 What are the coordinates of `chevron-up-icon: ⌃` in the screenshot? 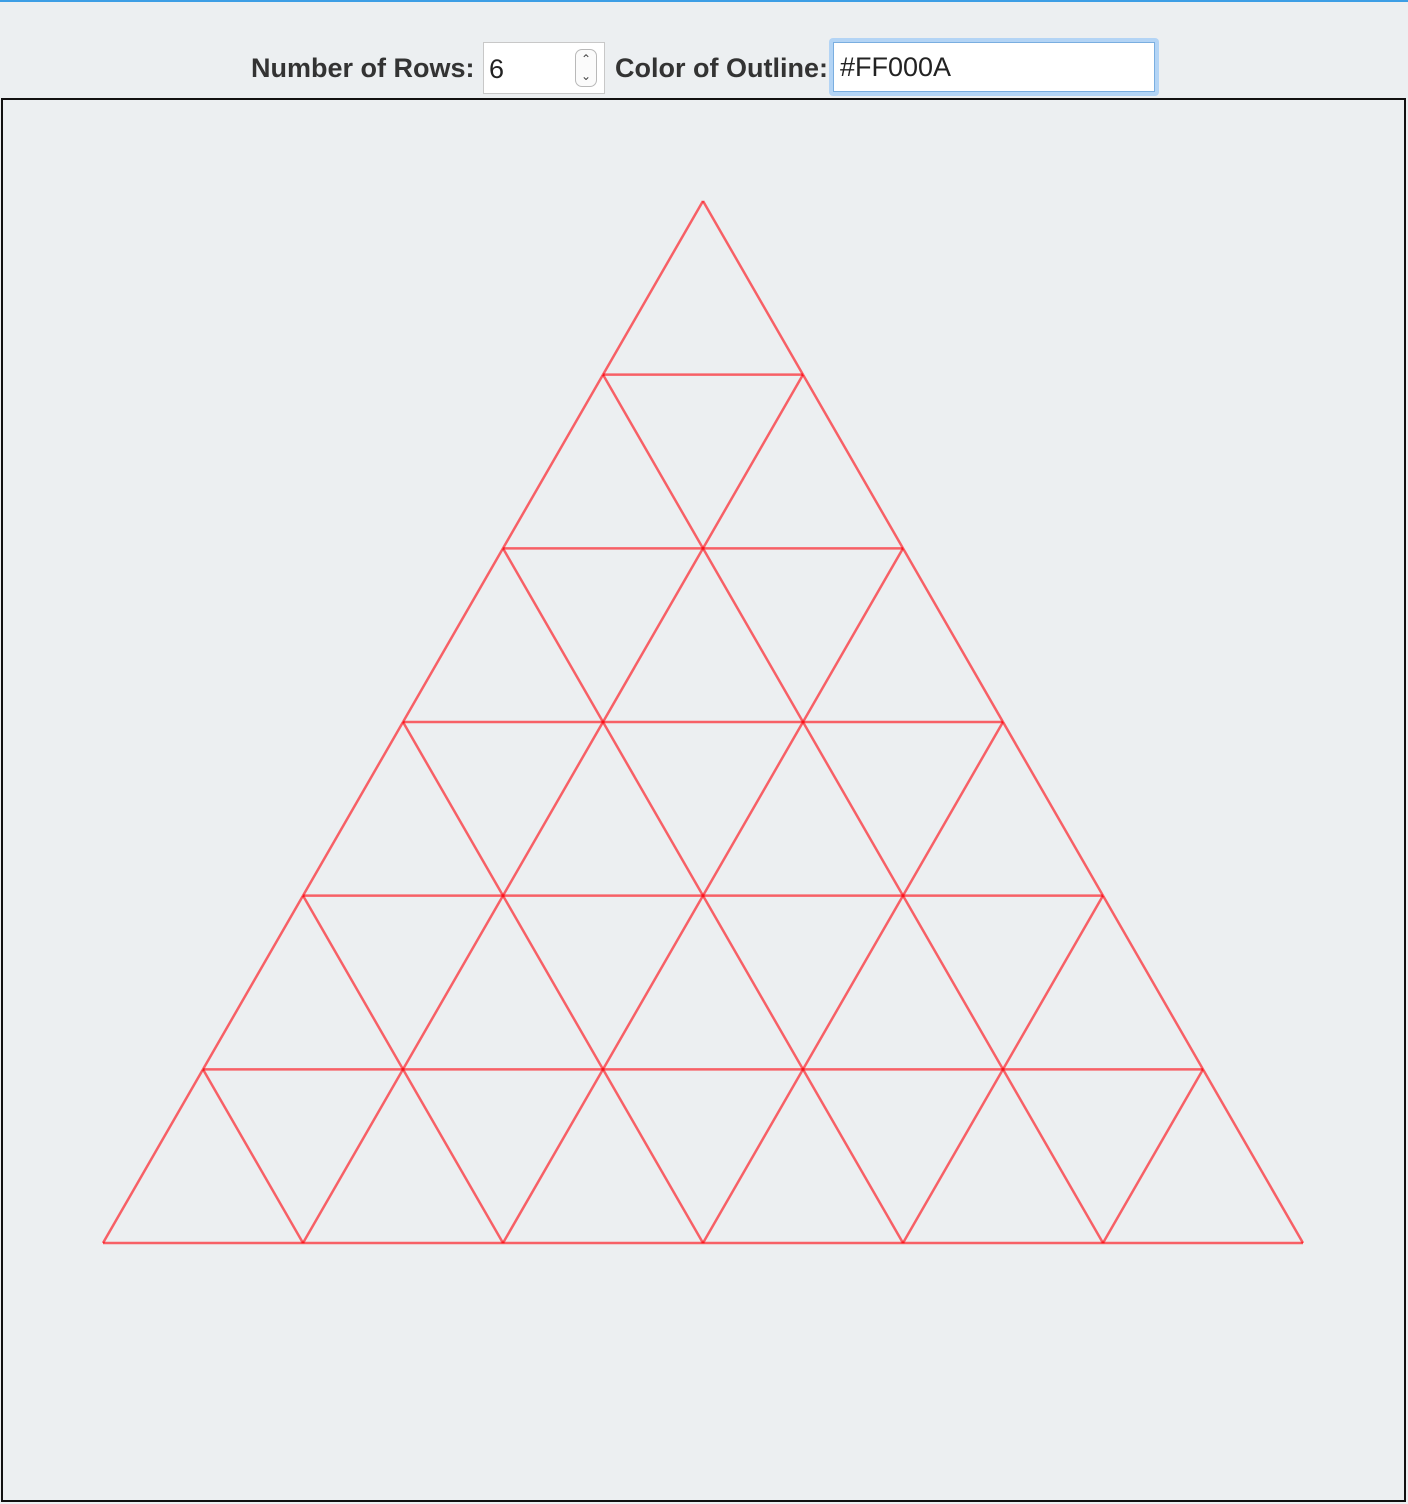 It's located at (586, 59).